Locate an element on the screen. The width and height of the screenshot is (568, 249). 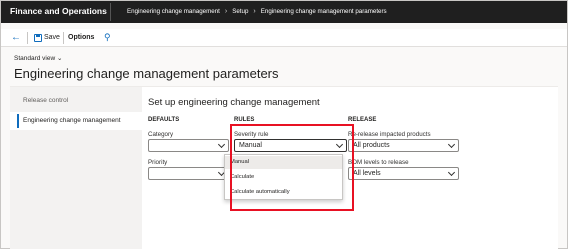
bom-levels-select: All levels is located at coordinates (403, 173).